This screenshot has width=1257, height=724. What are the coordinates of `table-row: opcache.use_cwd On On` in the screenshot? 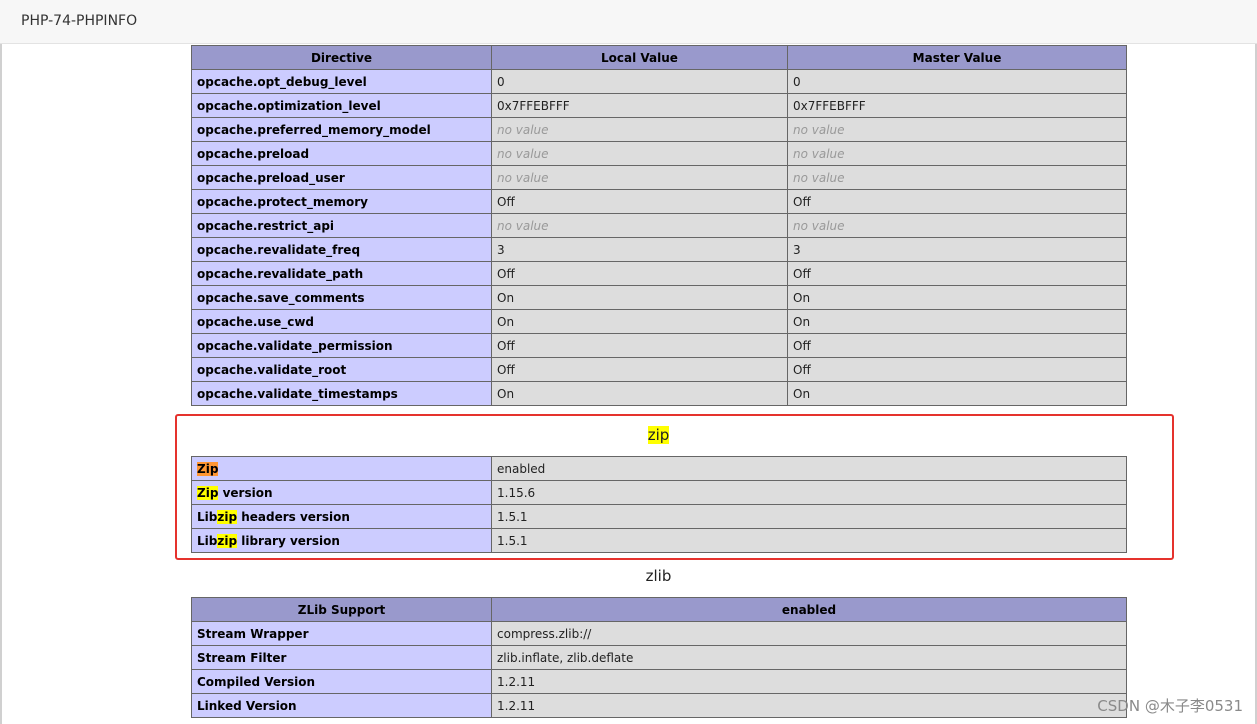 It's located at (659, 321).